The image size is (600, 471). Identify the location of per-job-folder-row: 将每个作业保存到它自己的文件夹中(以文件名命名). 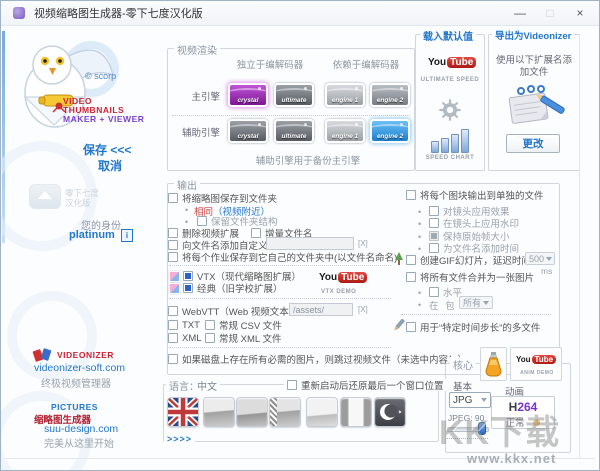
(282, 257).